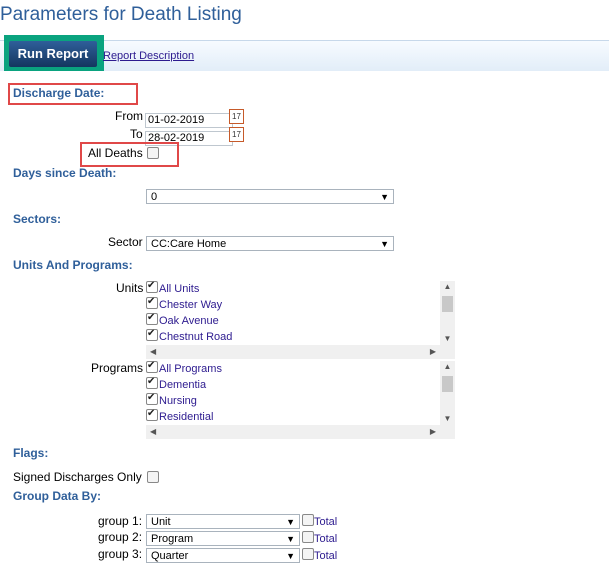  Describe the element at coordinates (326, 539) in the screenshot. I see `group-2-total-label: Total` at that location.